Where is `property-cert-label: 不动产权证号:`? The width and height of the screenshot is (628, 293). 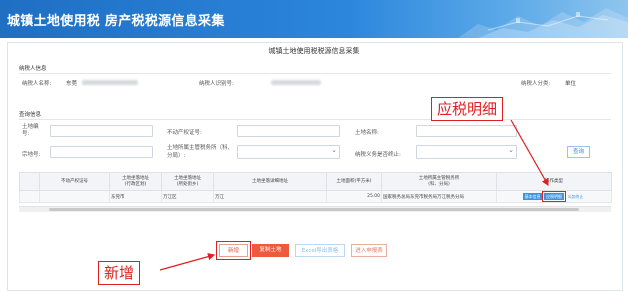 property-cert-label: 不动产权证号: is located at coordinates (184, 133).